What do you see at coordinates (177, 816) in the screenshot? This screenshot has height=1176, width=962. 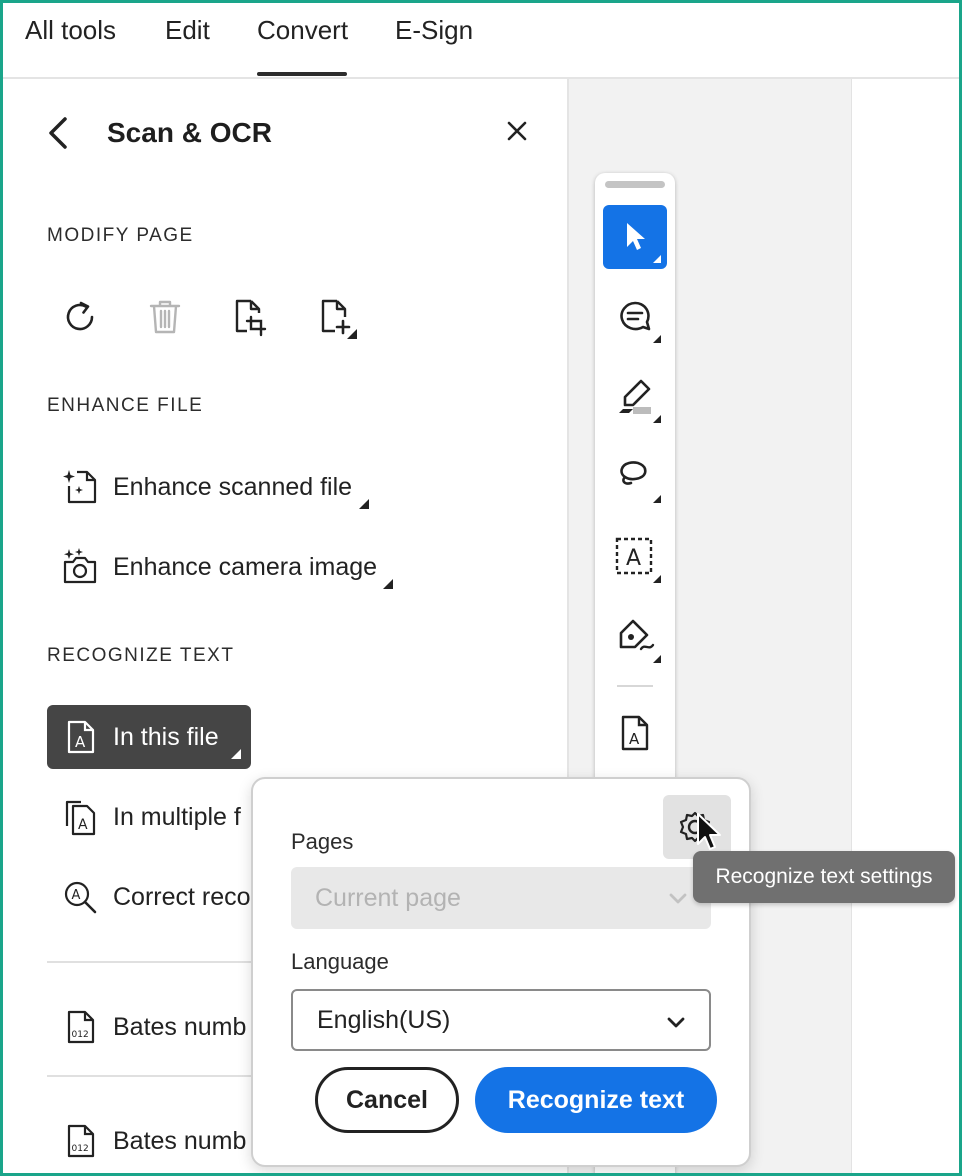 I see `in-multiple-files-label: In multiple f` at bounding box center [177, 816].